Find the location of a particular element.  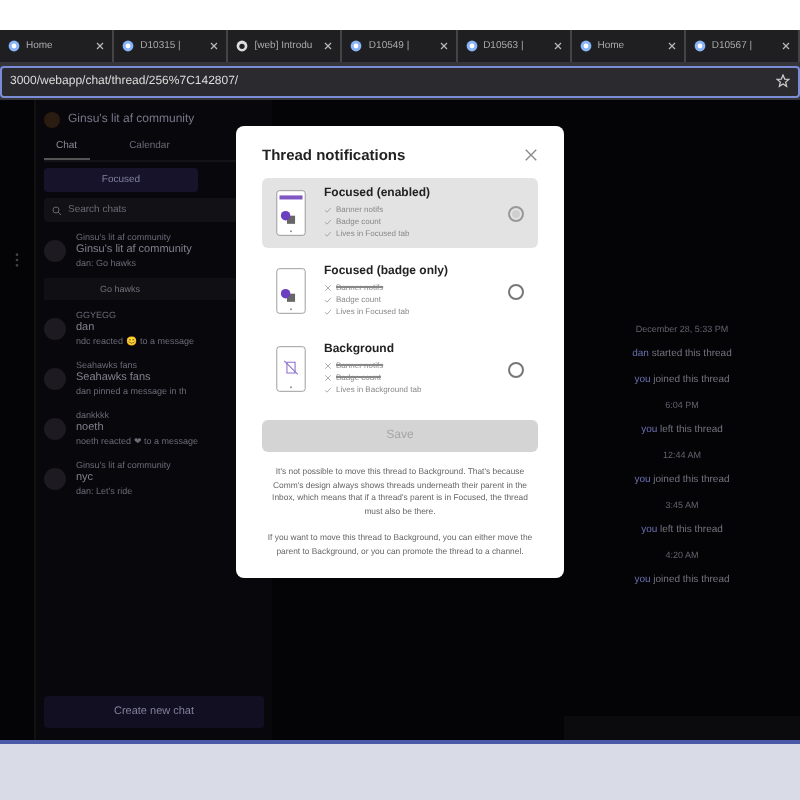

search-icon is located at coordinates (57, 211).